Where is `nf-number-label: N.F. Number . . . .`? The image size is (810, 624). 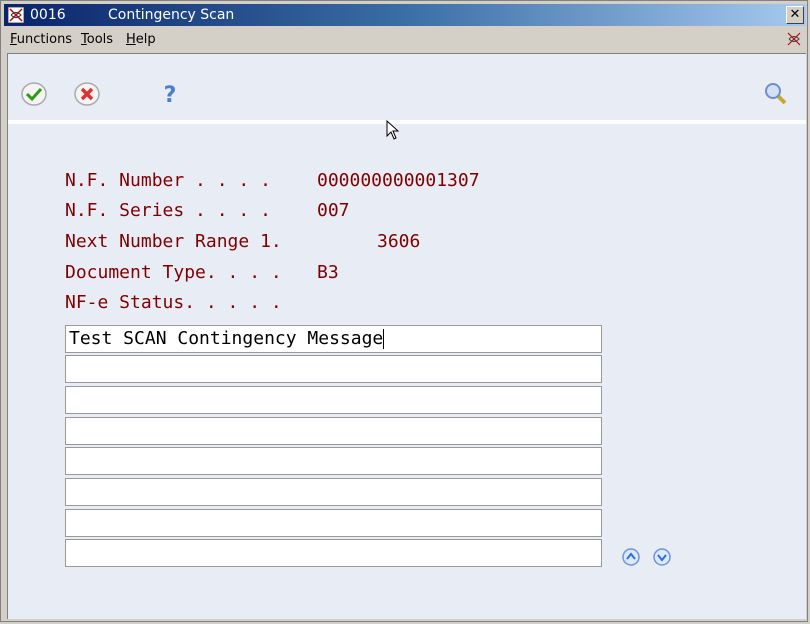
nf-number-label: N.F. Number . . . . is located at coordinates (168, 180).